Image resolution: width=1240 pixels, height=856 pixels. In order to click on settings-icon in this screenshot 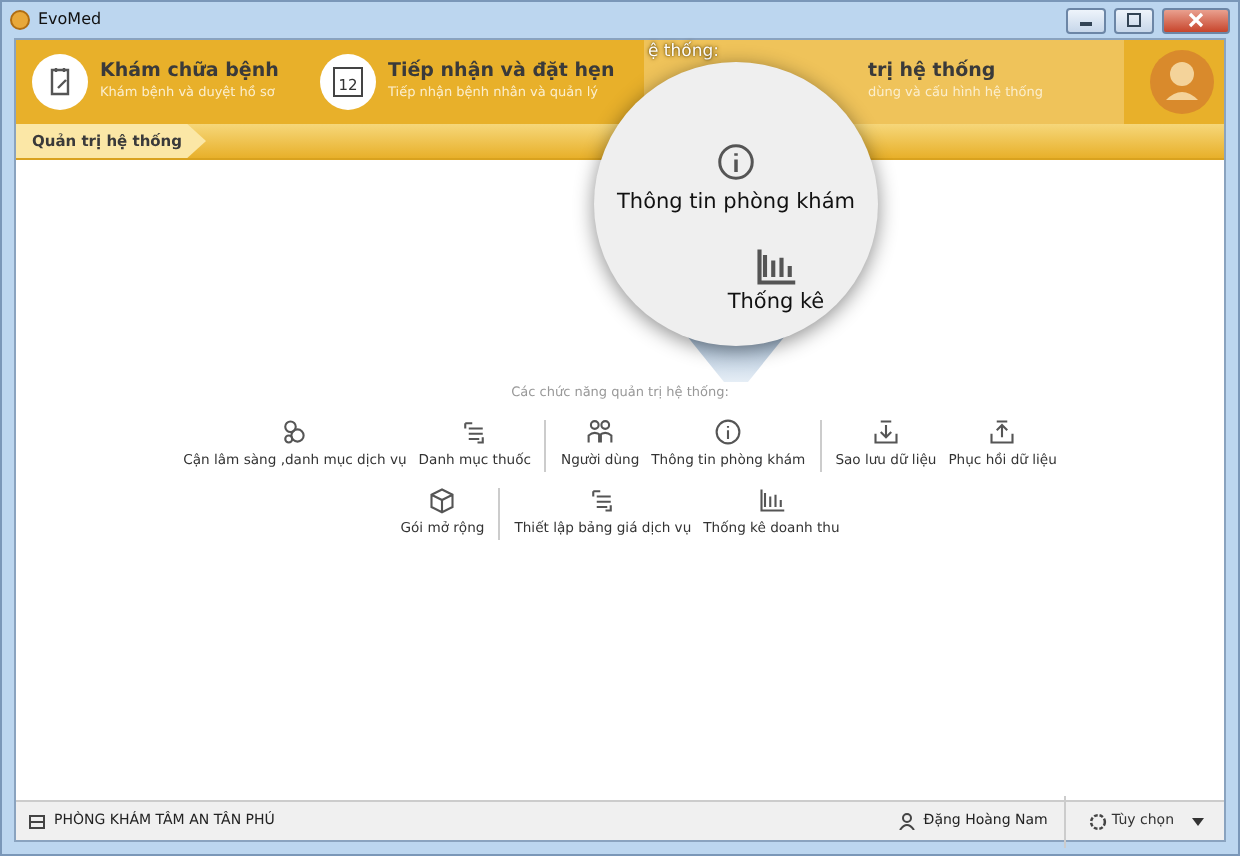, I will do `click(1097, 821)`.